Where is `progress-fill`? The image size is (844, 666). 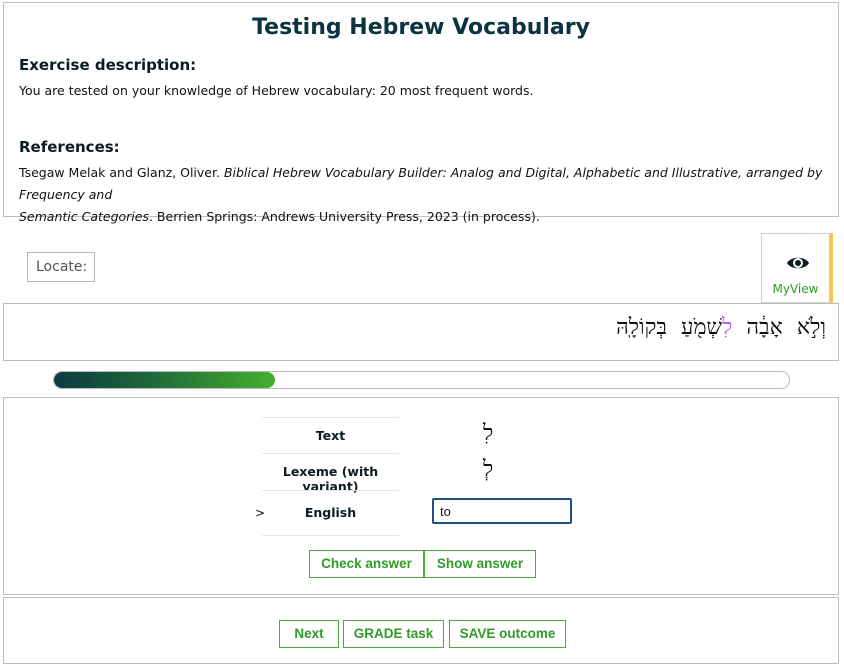
progress-fill is located at coordinates (164, 380).